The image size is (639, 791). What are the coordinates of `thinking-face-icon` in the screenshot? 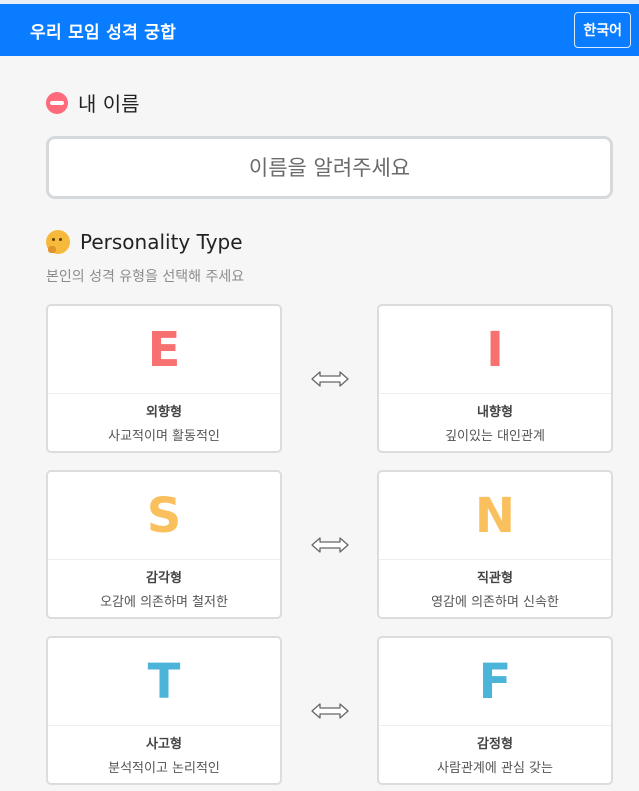 It's located at (58, 242).